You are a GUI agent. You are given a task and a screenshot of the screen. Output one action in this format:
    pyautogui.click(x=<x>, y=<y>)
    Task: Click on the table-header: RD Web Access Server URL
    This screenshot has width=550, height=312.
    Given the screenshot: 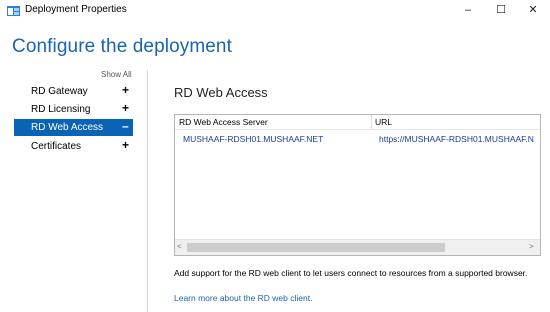 What is the action you would take?
    pyautogui.click(x=357, y=122)
    